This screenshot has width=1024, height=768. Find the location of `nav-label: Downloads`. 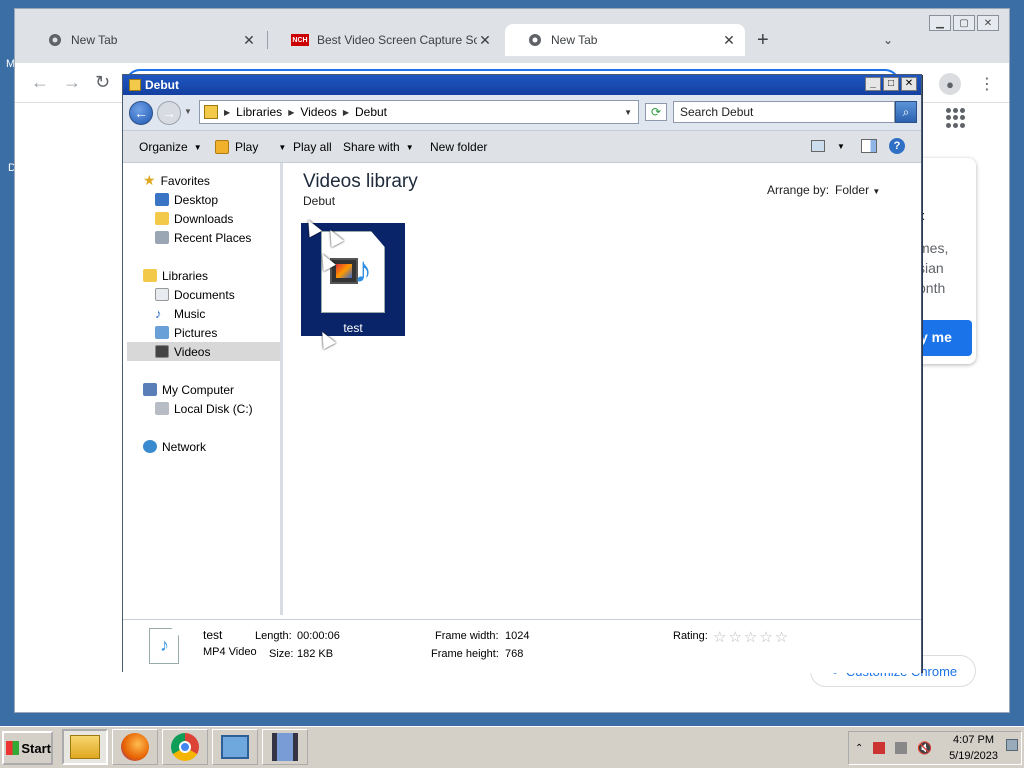

nav-label: Downloads is located at coordinates (204, 218).